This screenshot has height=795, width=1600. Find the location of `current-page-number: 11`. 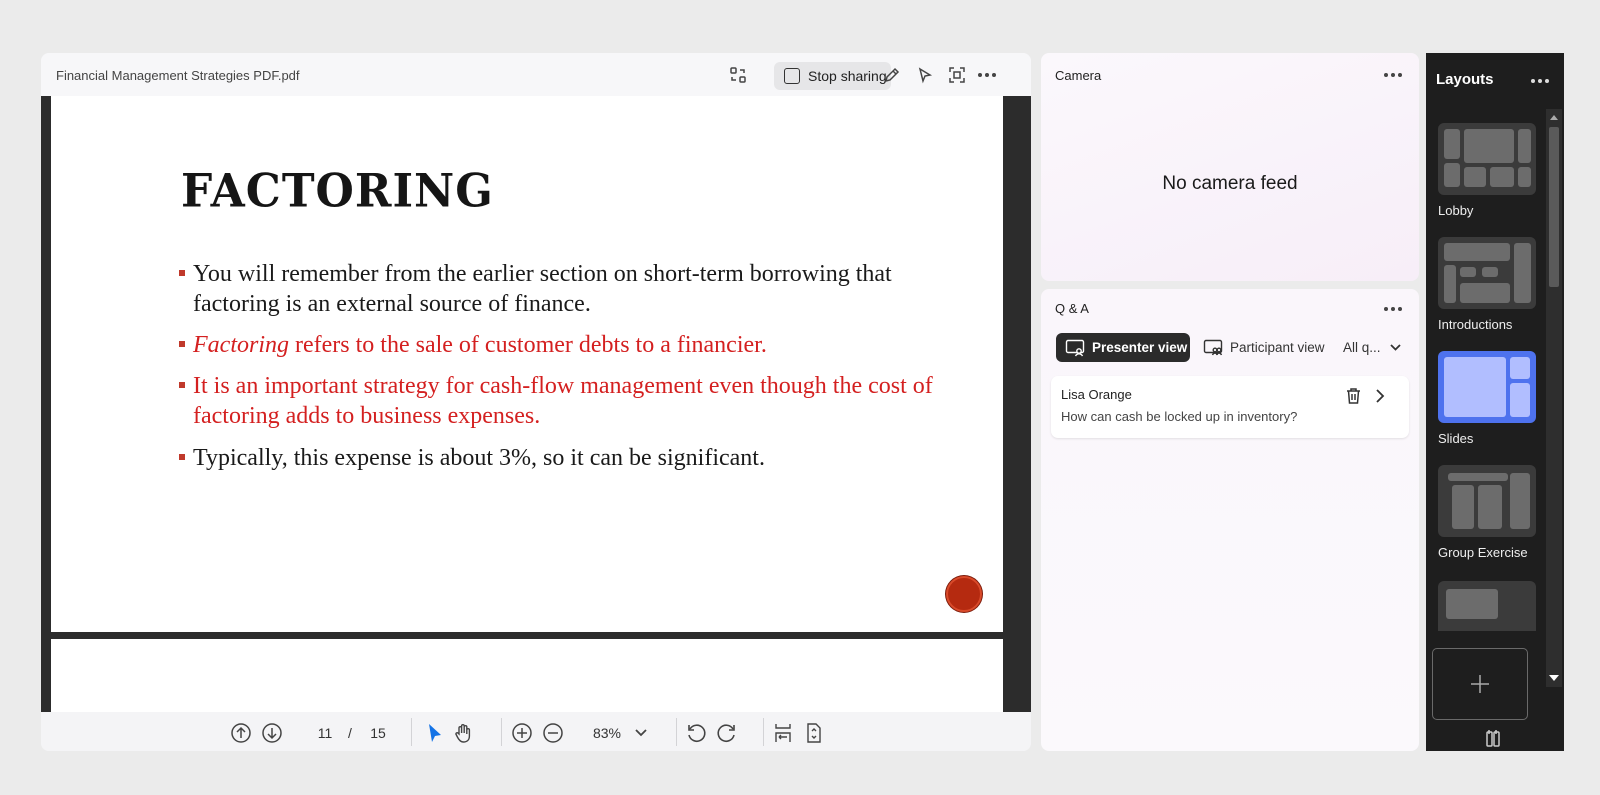

current-page-number: 11 is located at coordinates (325, 733).